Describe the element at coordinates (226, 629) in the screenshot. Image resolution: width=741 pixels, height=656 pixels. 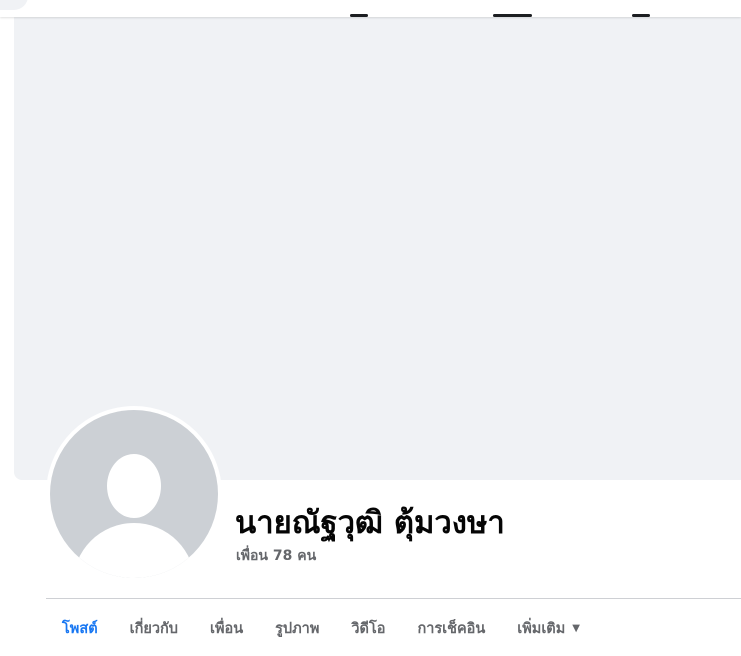
I see `tab-friends: เพื่อน` at that location.